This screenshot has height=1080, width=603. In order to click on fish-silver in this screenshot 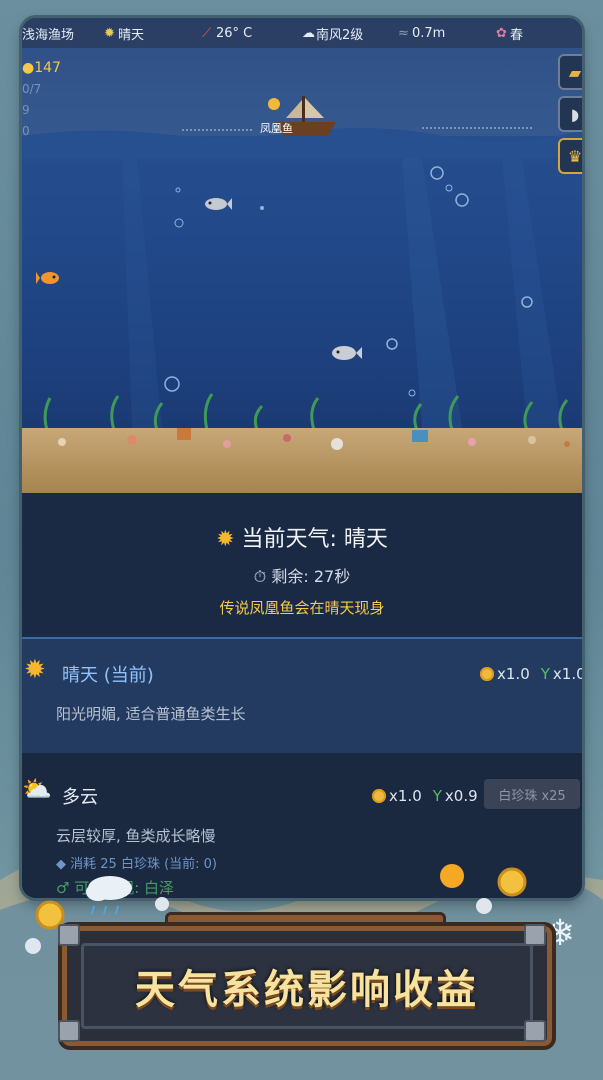, I will do `click(217, 204)`.